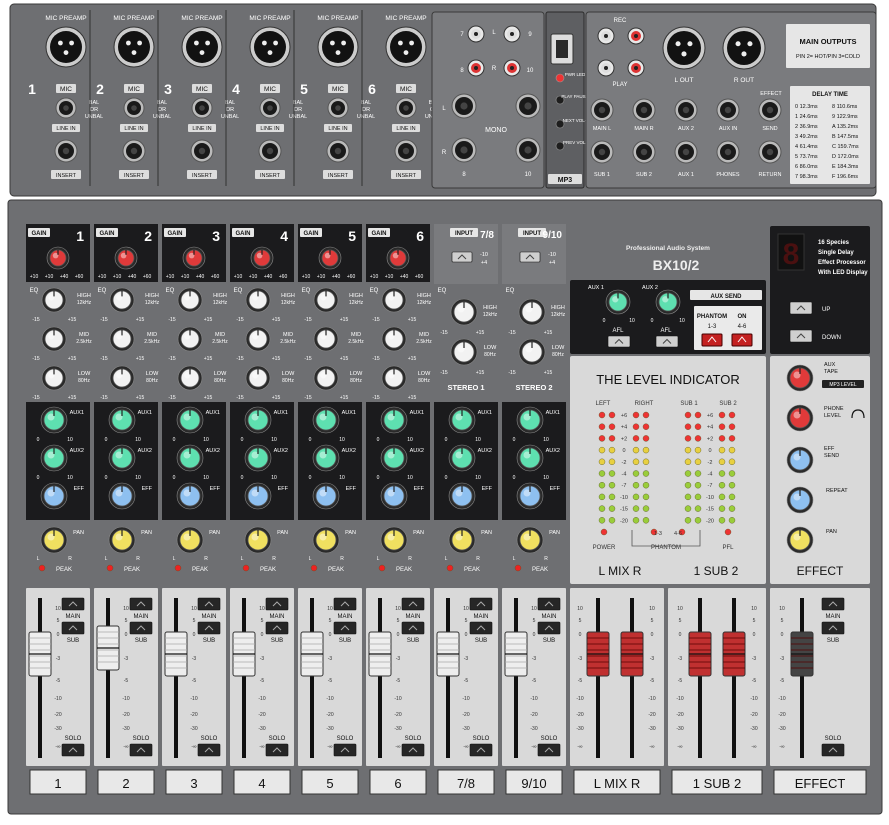 This screenshot has width=889, height=825. What do you see at coordinates (801, 336) in the screenshot?
I see `effect-down-button` at bounding box center [801, 336].